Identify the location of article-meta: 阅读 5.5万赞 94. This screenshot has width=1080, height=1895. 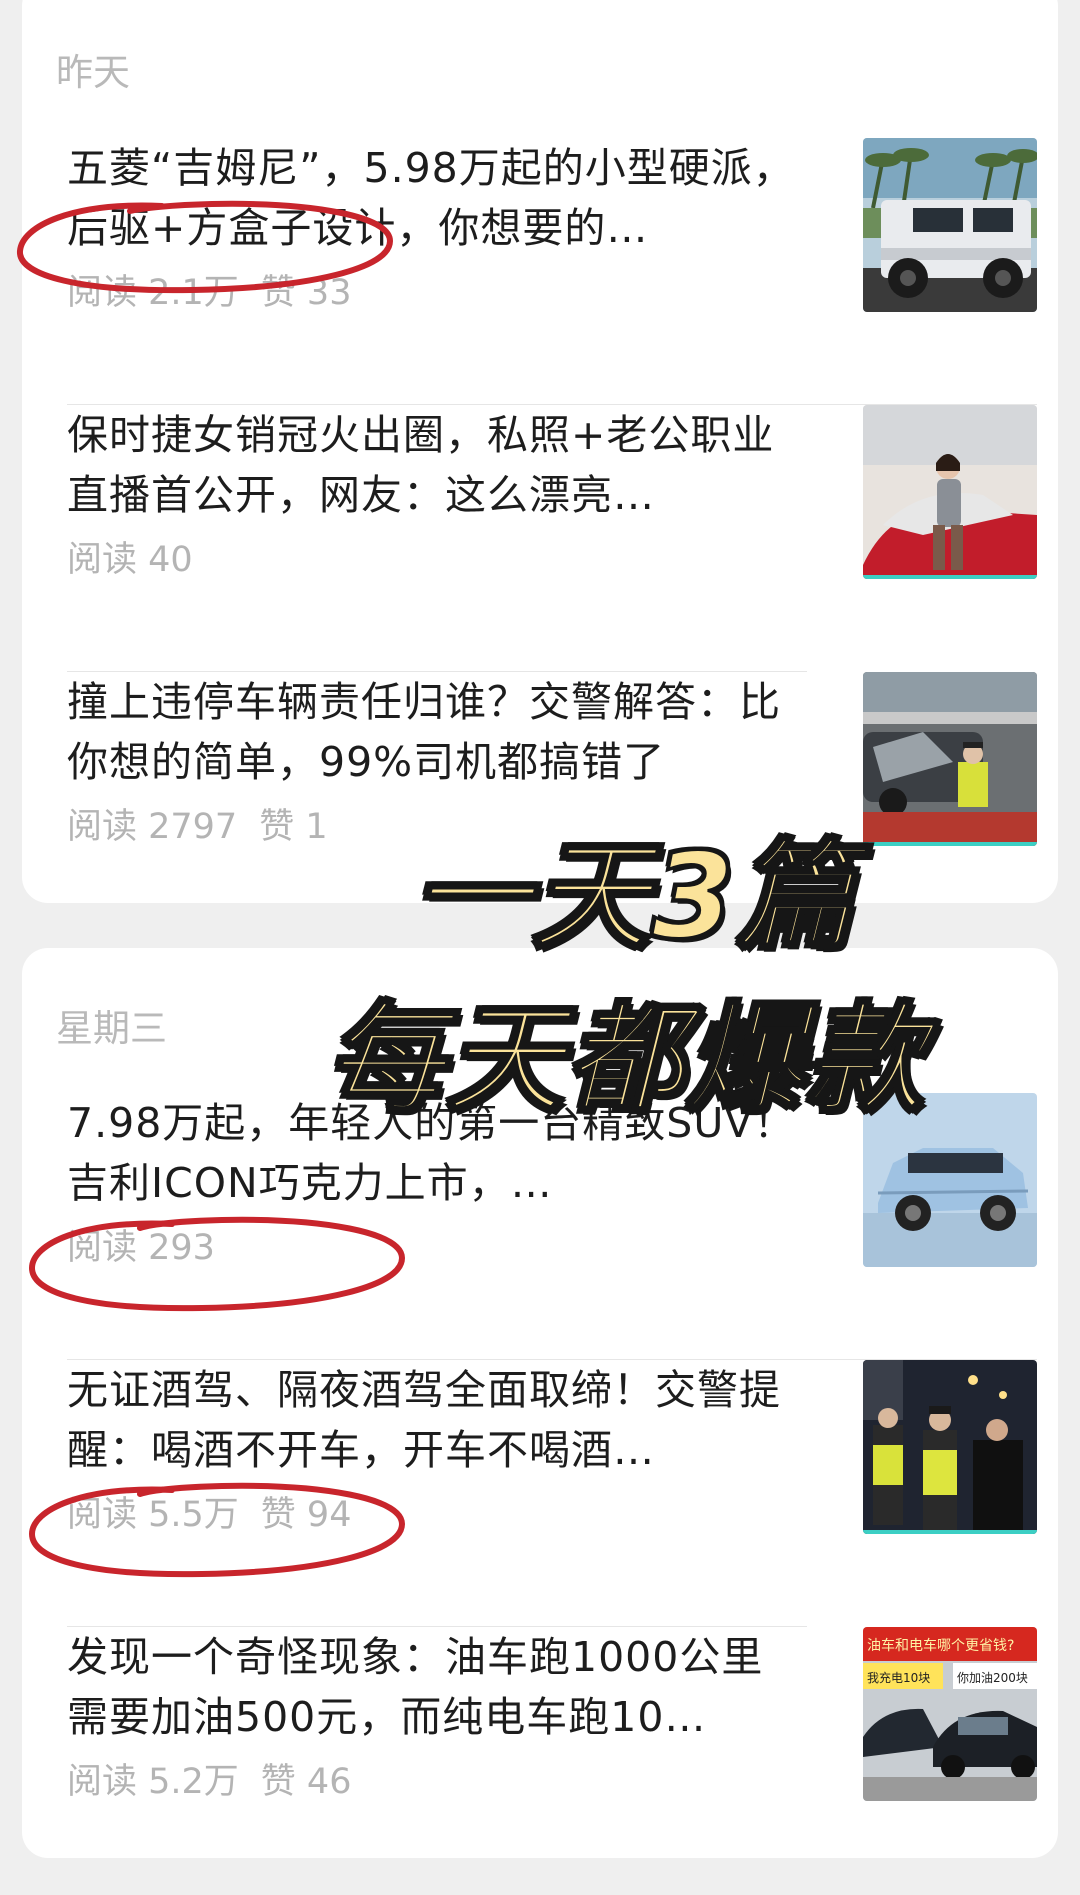
(220, 1511).